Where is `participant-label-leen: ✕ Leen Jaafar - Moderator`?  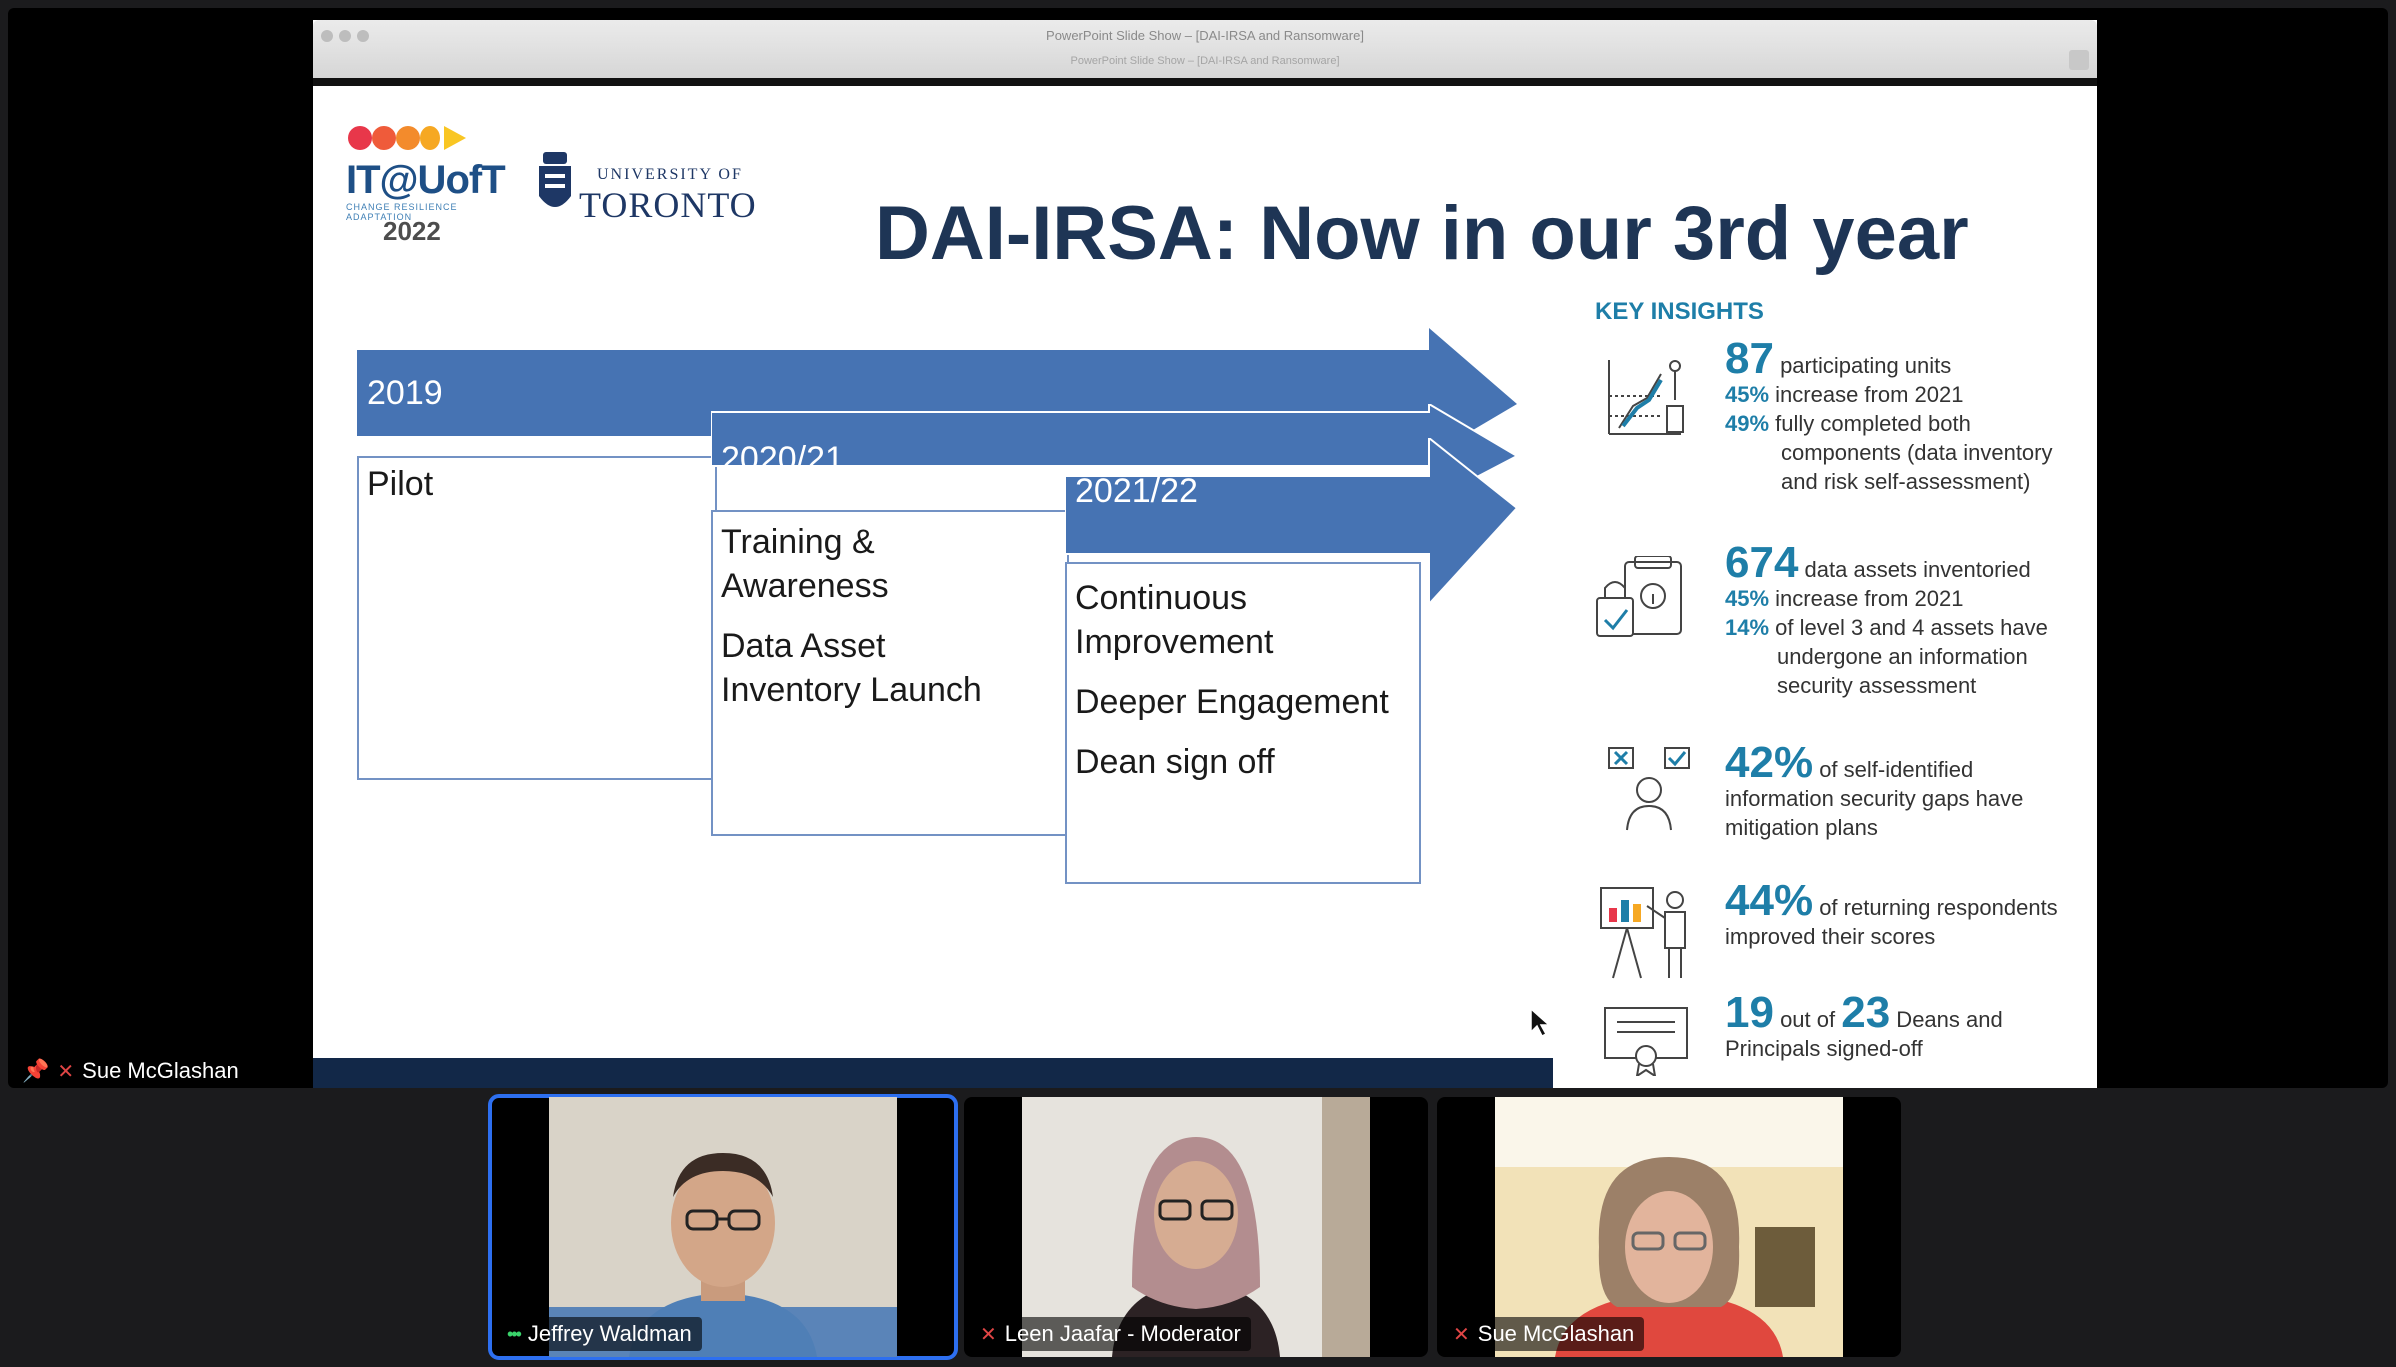 participant-label-leen: ✕ Leen Jaafar - Moderator is located at coordinates (1110, 1334).